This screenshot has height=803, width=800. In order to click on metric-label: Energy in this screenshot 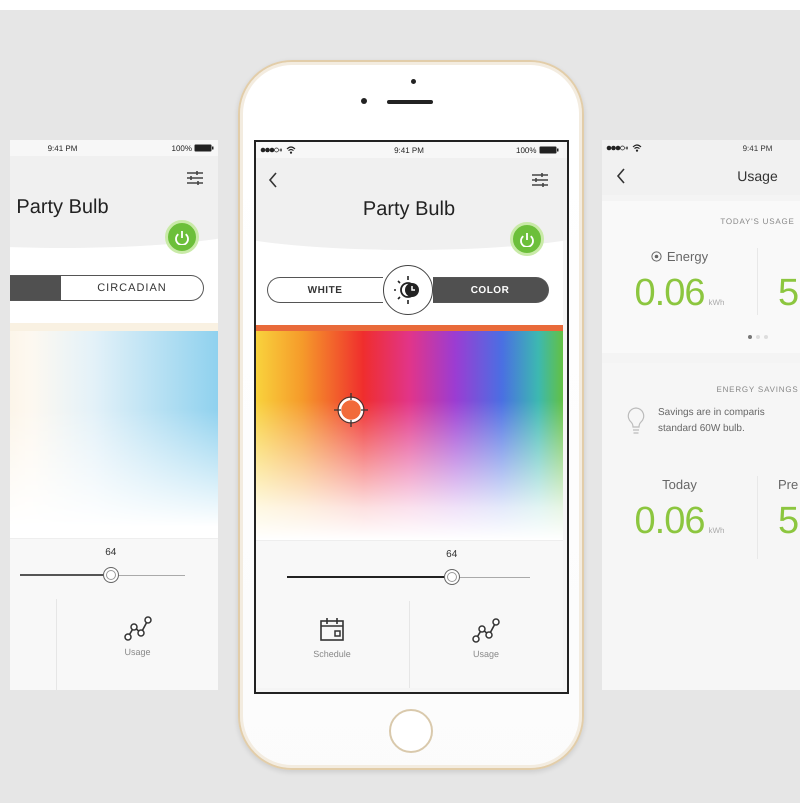, I will do `click(687, 256)`.